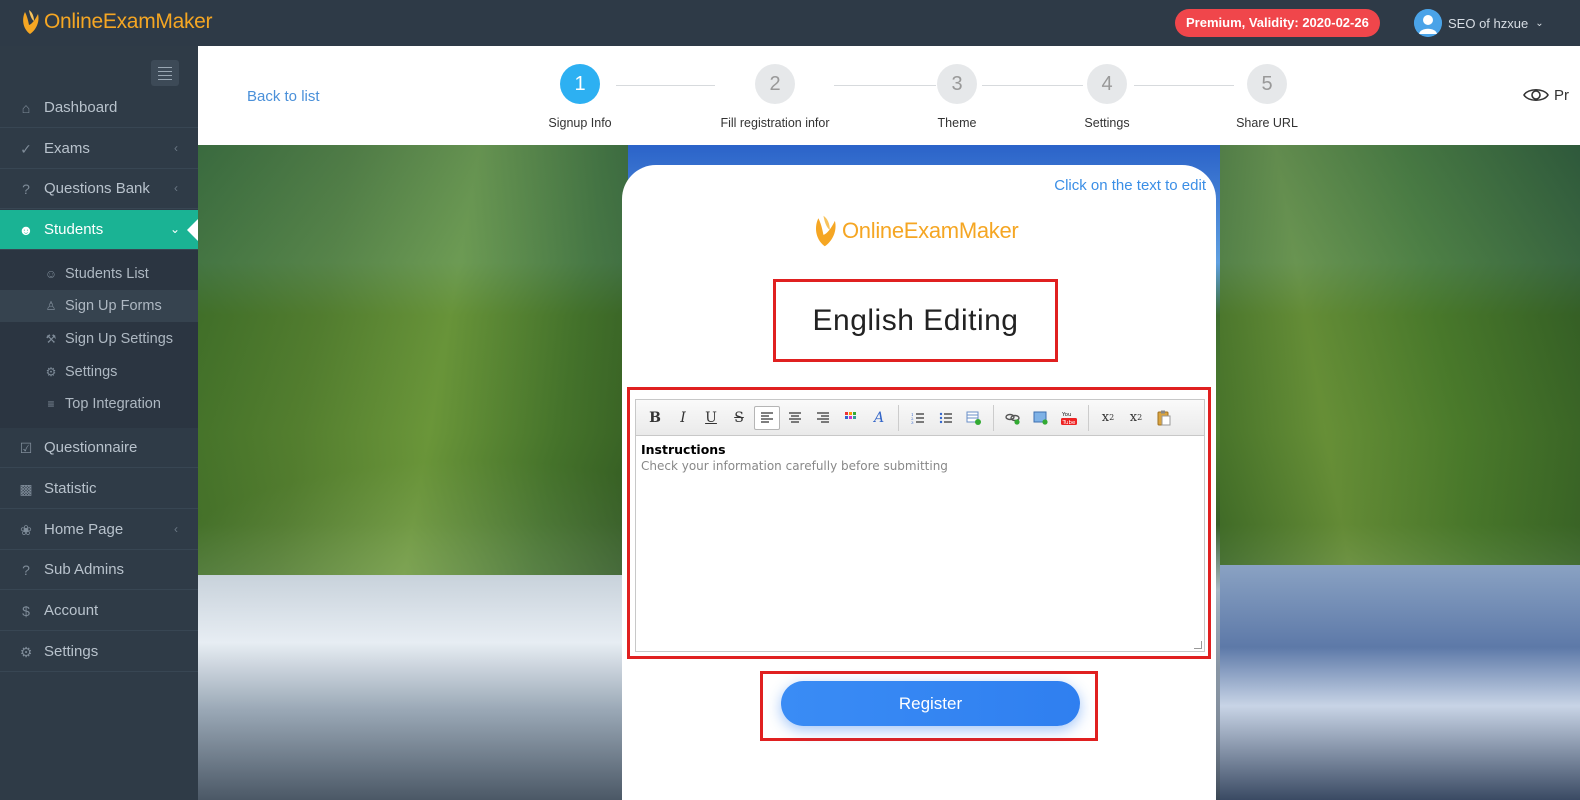 This screenshot has width=1580, height=800. Describe the element at coordinates (1277, 23) in the screenshot. I see `premium-badge: Premium, Validity: 2020-02-26` at that location.